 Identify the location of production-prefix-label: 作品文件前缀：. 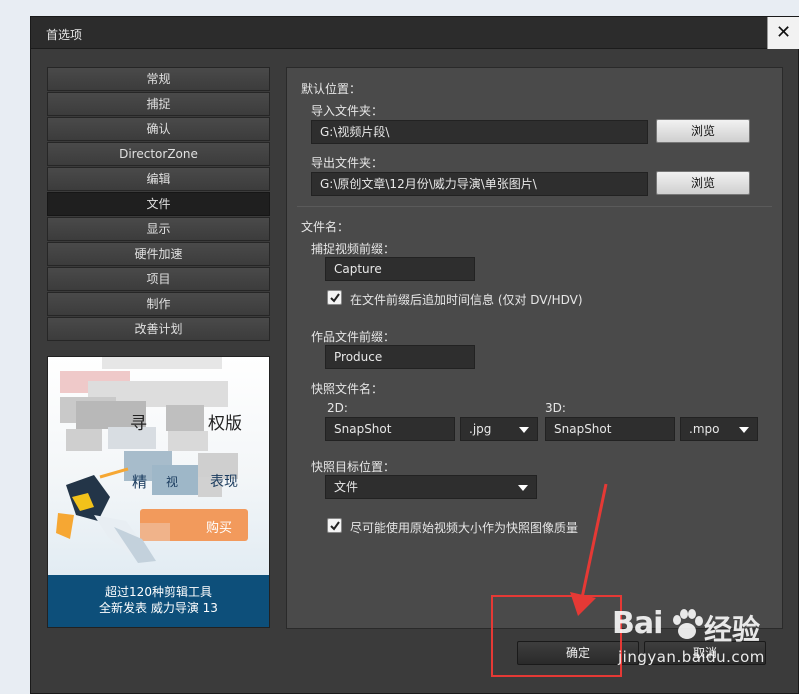
(353, 337).